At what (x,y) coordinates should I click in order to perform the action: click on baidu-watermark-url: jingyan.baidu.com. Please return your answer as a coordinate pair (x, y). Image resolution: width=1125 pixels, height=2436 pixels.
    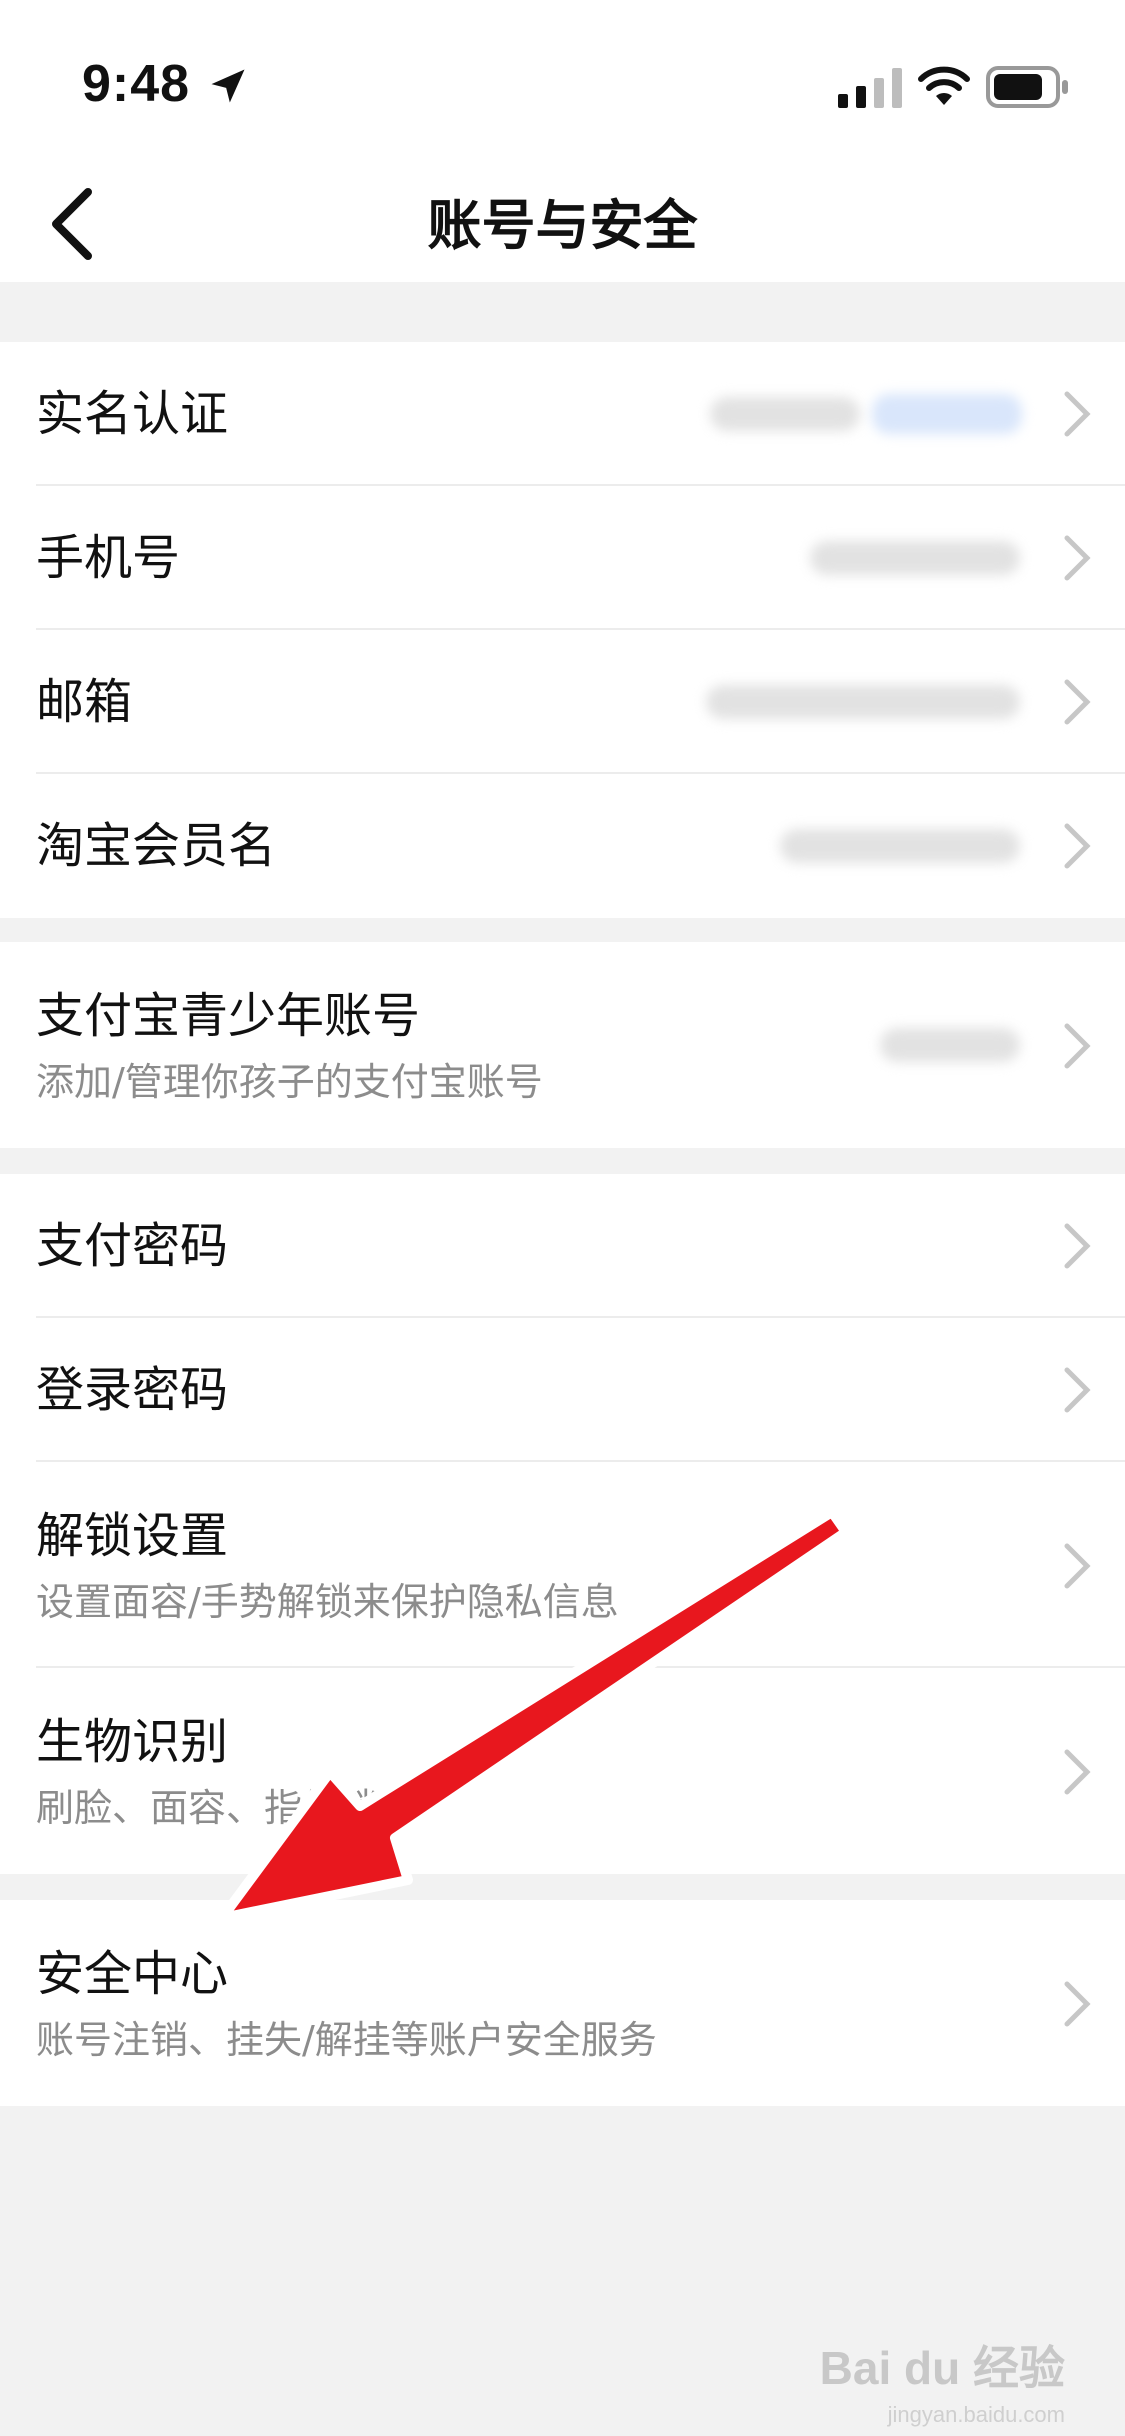
    Looking at the image, I should click on (976, 2414).